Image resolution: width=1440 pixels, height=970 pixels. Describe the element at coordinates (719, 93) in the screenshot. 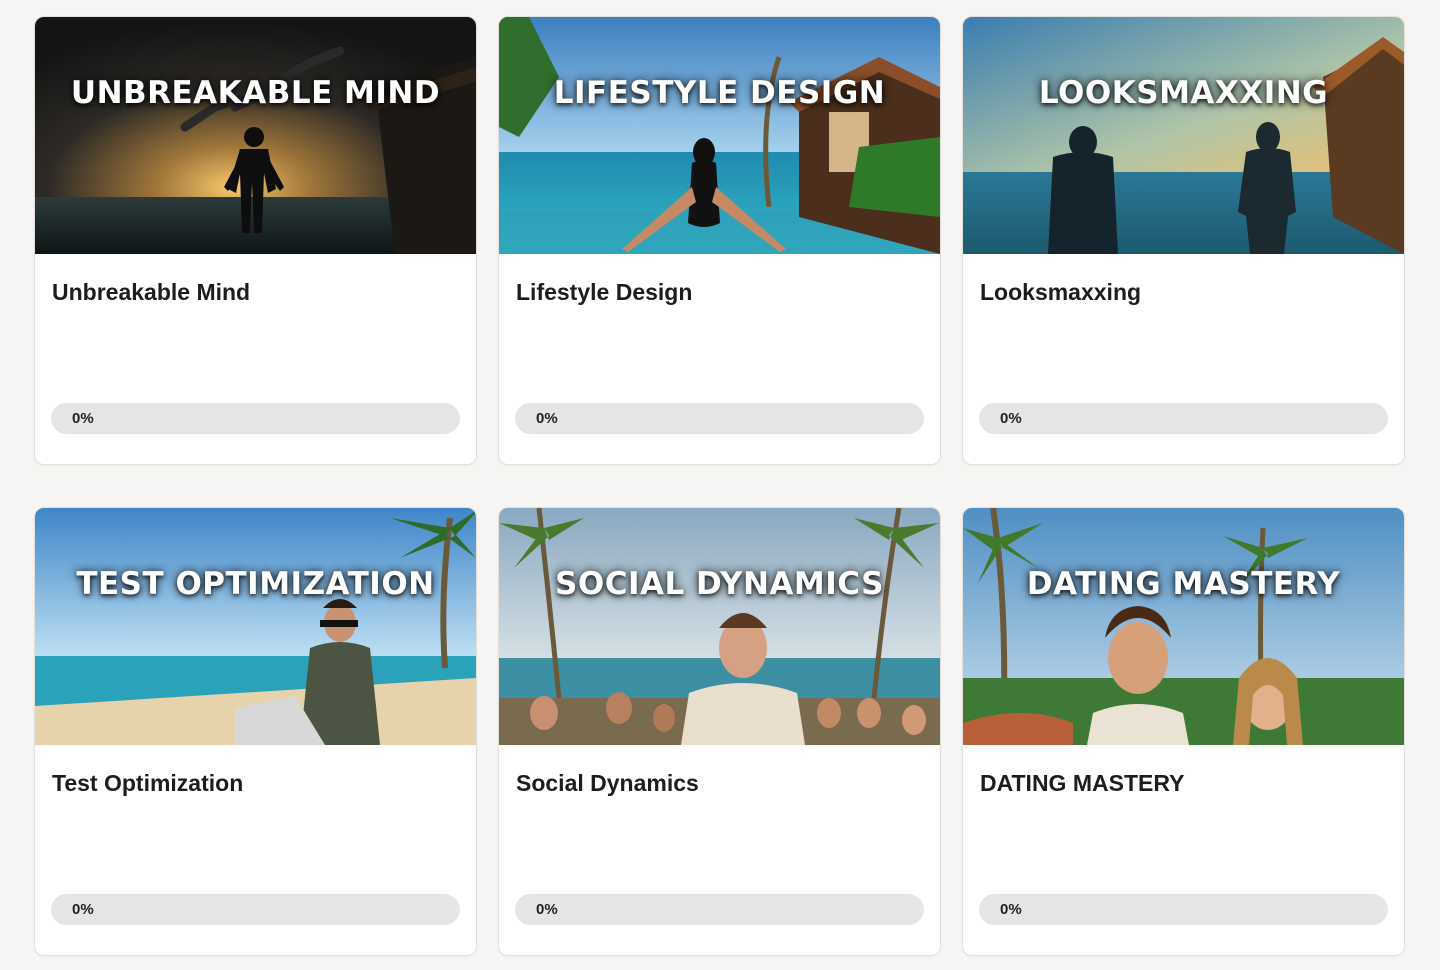

I see `course-banner-text: LIFESTYLE DESIGN` at that location.